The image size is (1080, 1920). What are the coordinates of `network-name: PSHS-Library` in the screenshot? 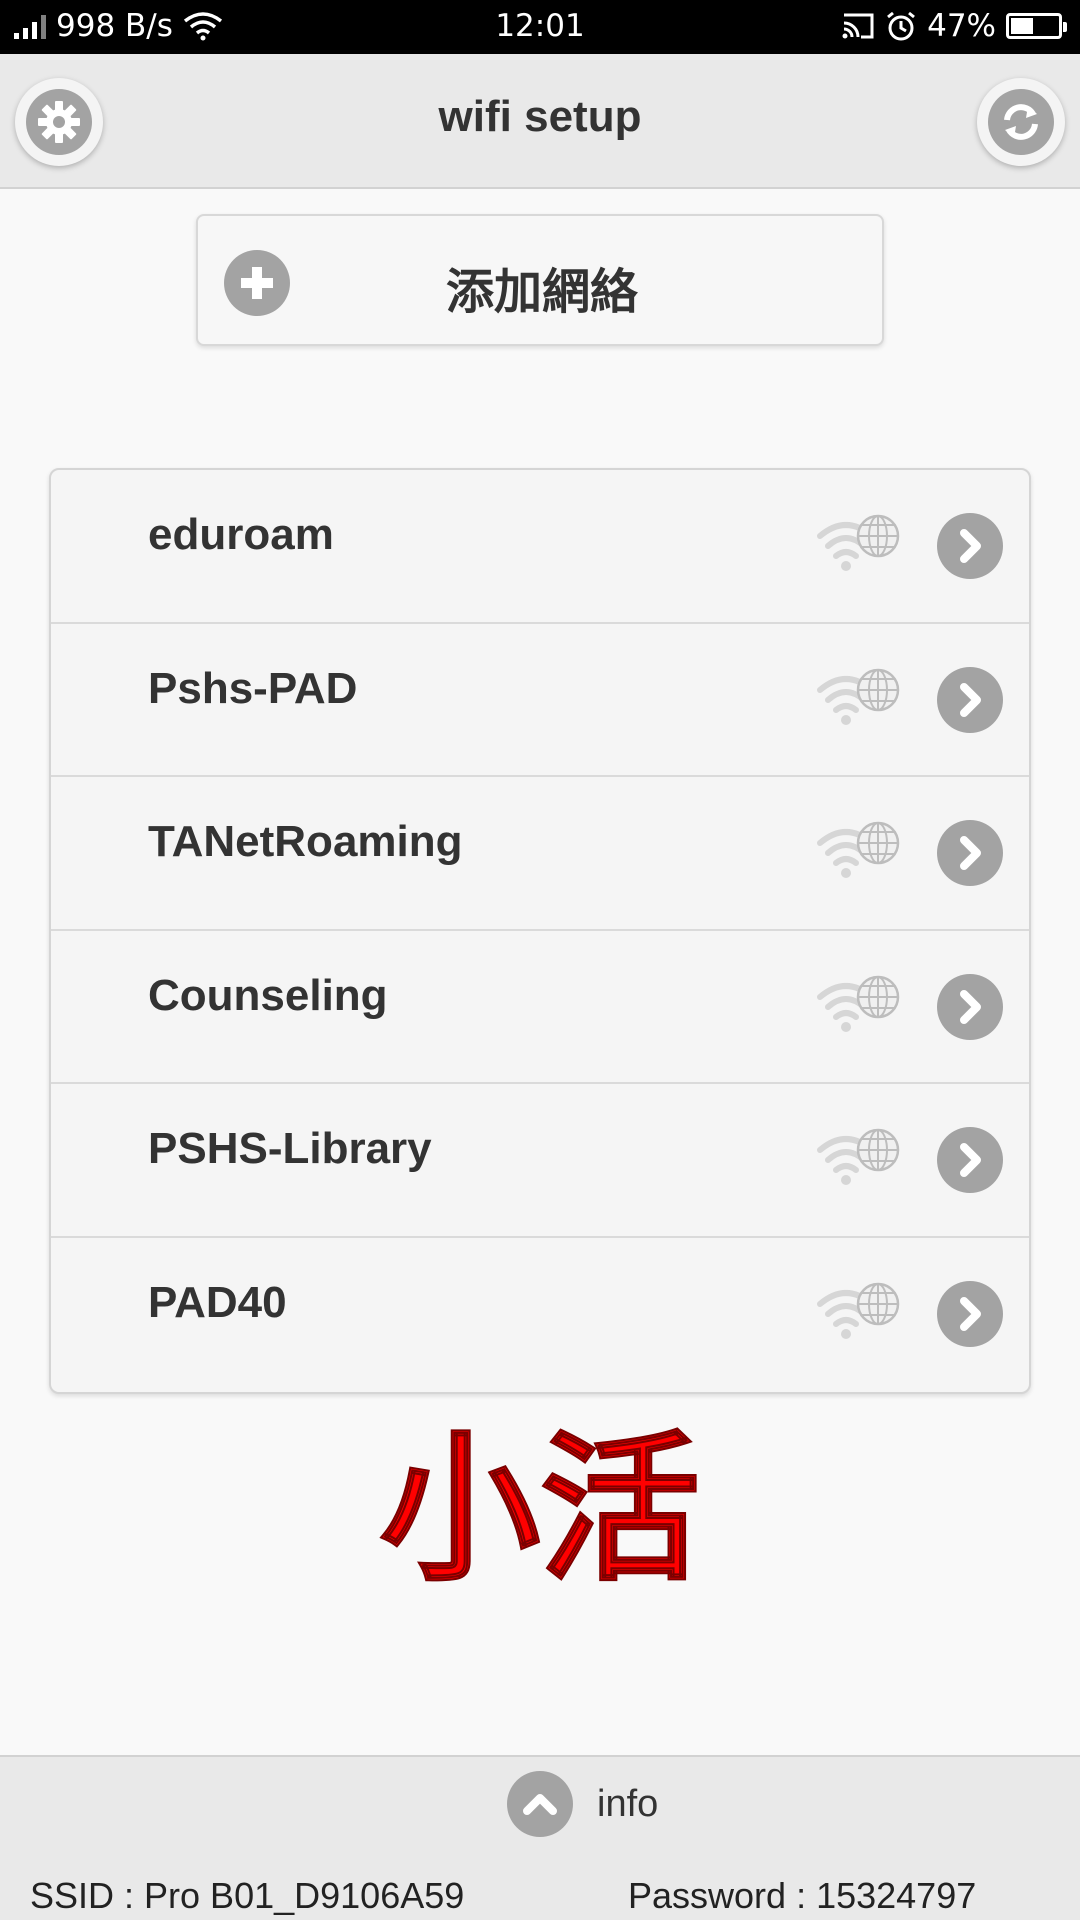 It's located at (290, 1149).